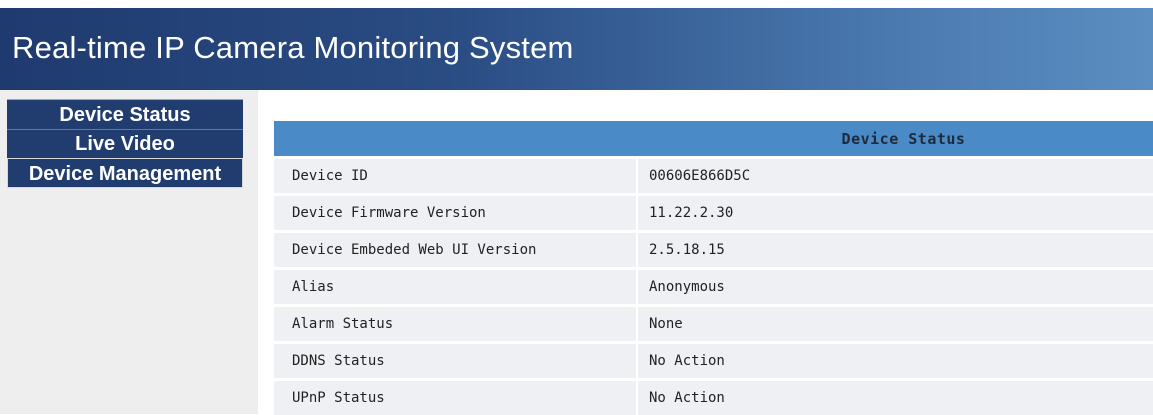 The width and height of the screenshot is (1153, 415). What do you see at coordinates (125, 173) in the screenshot?
I see `sidebar-item-device-management: Device Management` at bounding box center [125, 173].